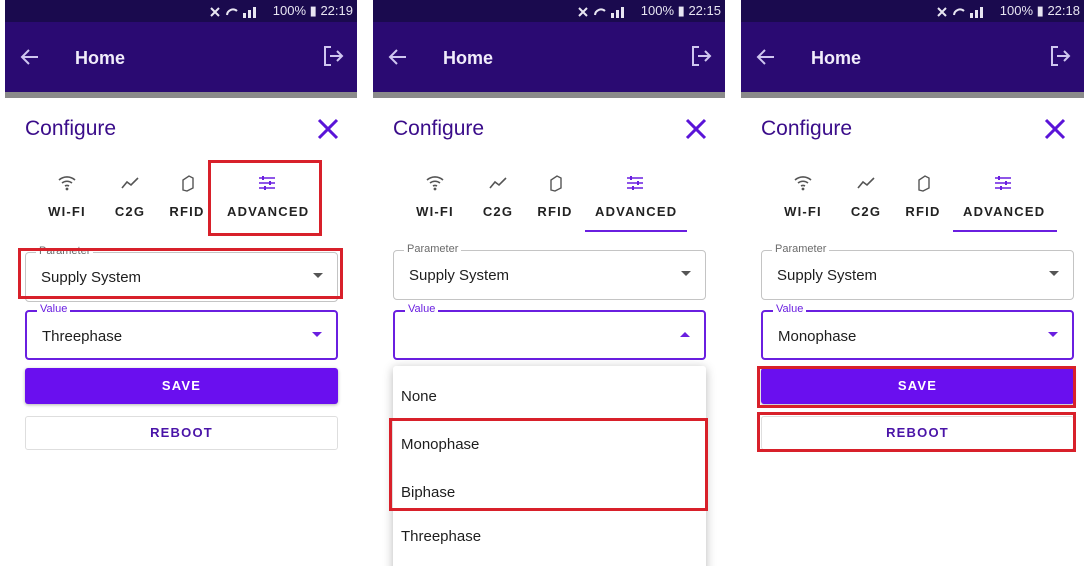  Describe the element at coordinates (548, 464) in the screenshot. I see `highlight-box-options` at that location.